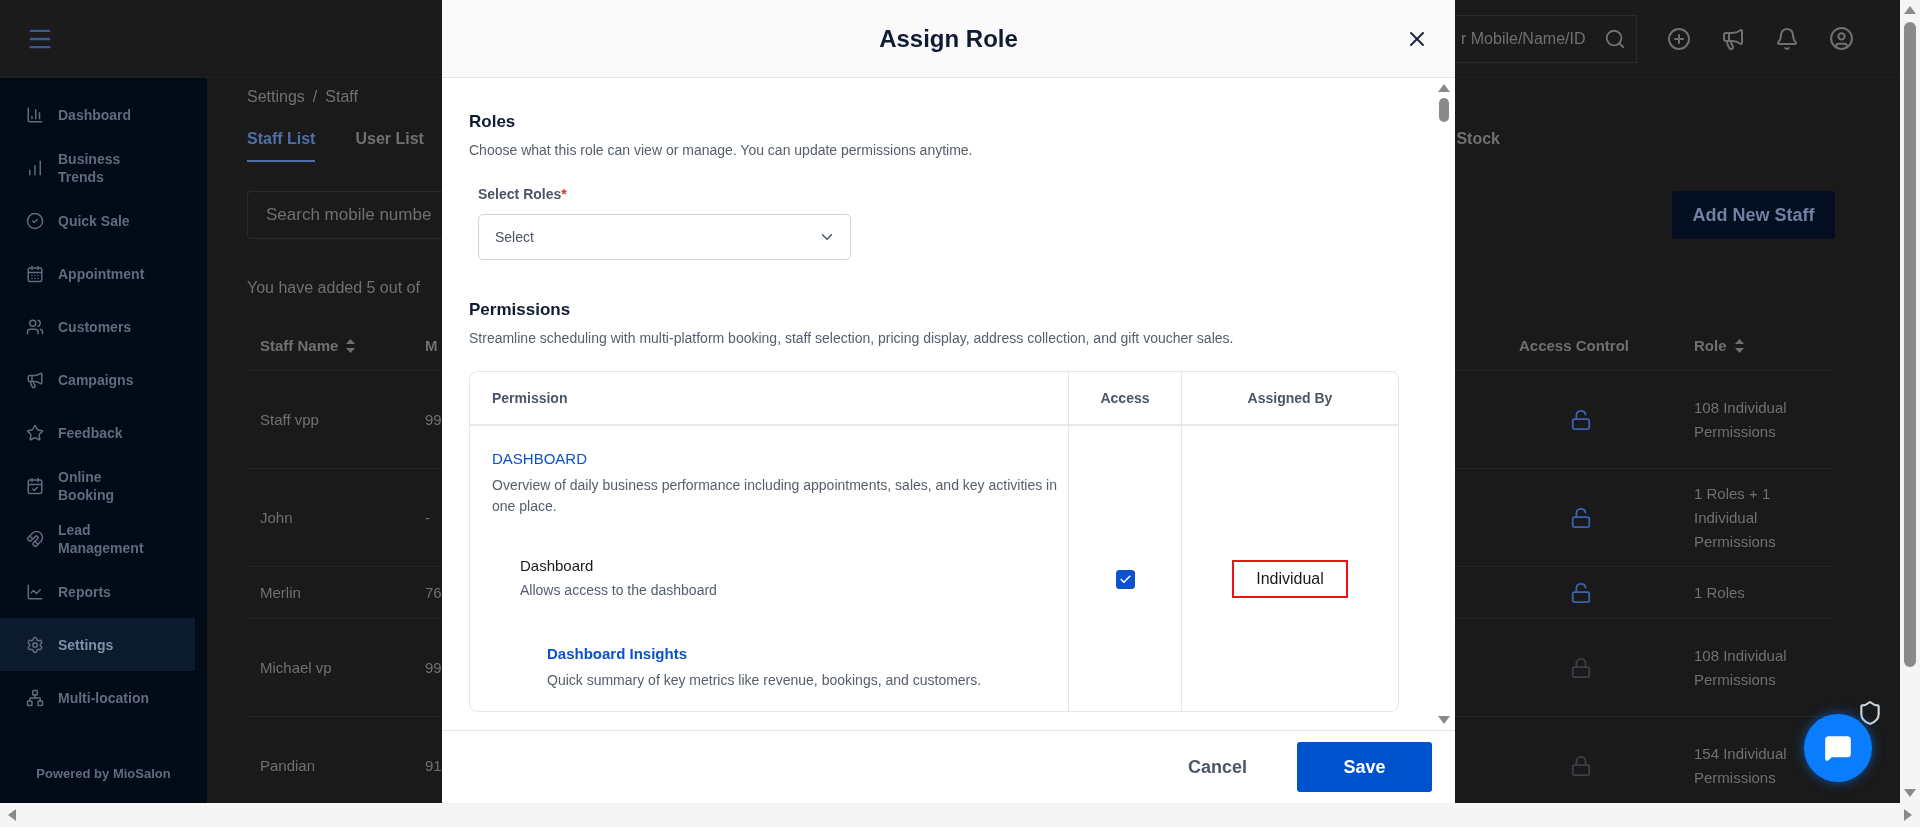  What do you see at coordinates (523, 194) in the screenshot?
I see `field-label: Select Roles*` at bounding box center [523, 194].